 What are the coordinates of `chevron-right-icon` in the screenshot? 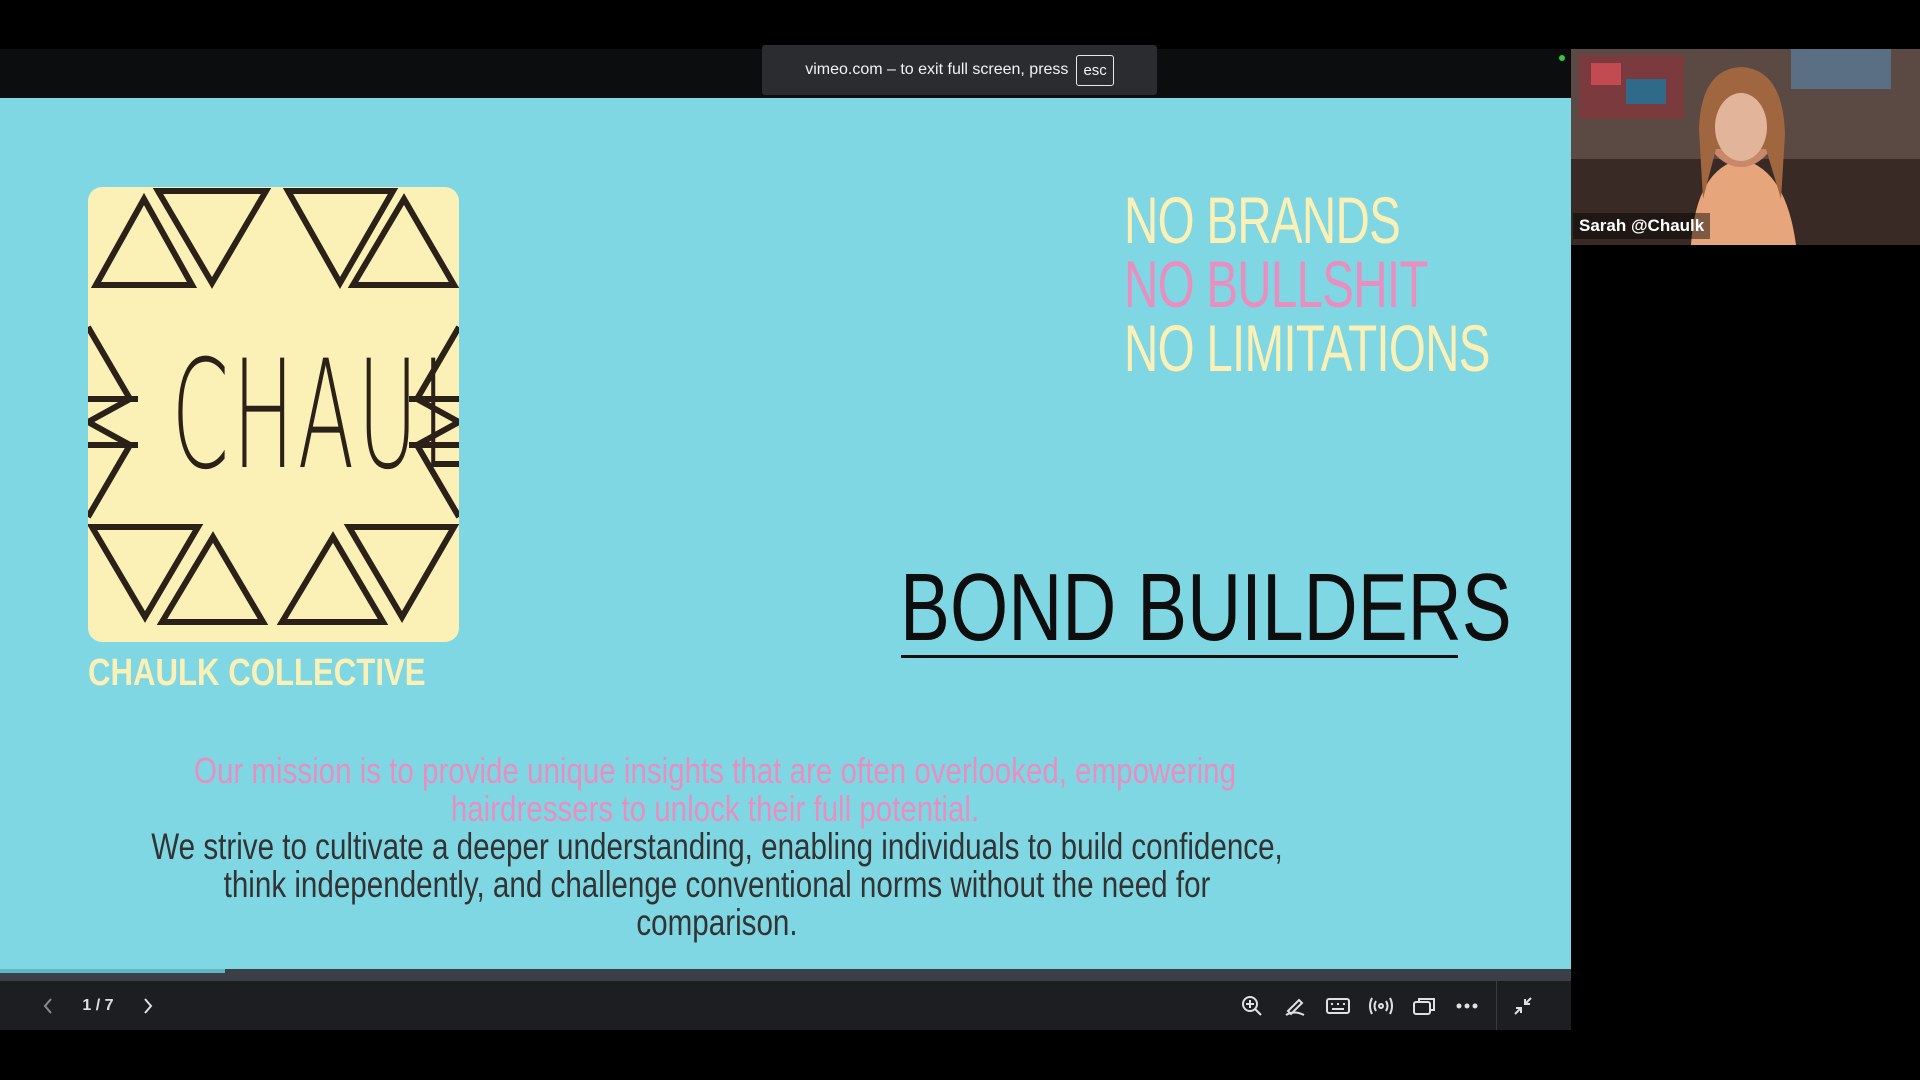 It's located at (148, 1005).